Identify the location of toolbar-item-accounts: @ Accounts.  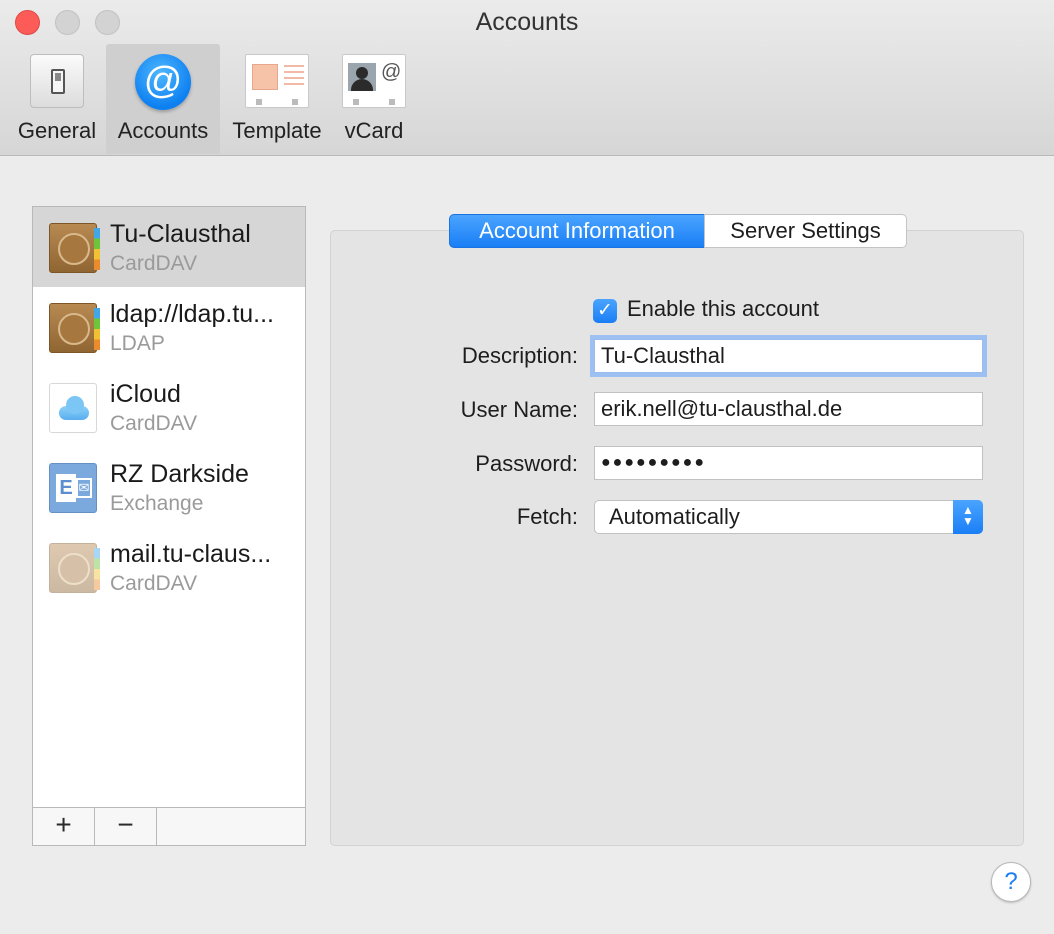
(163, 99).